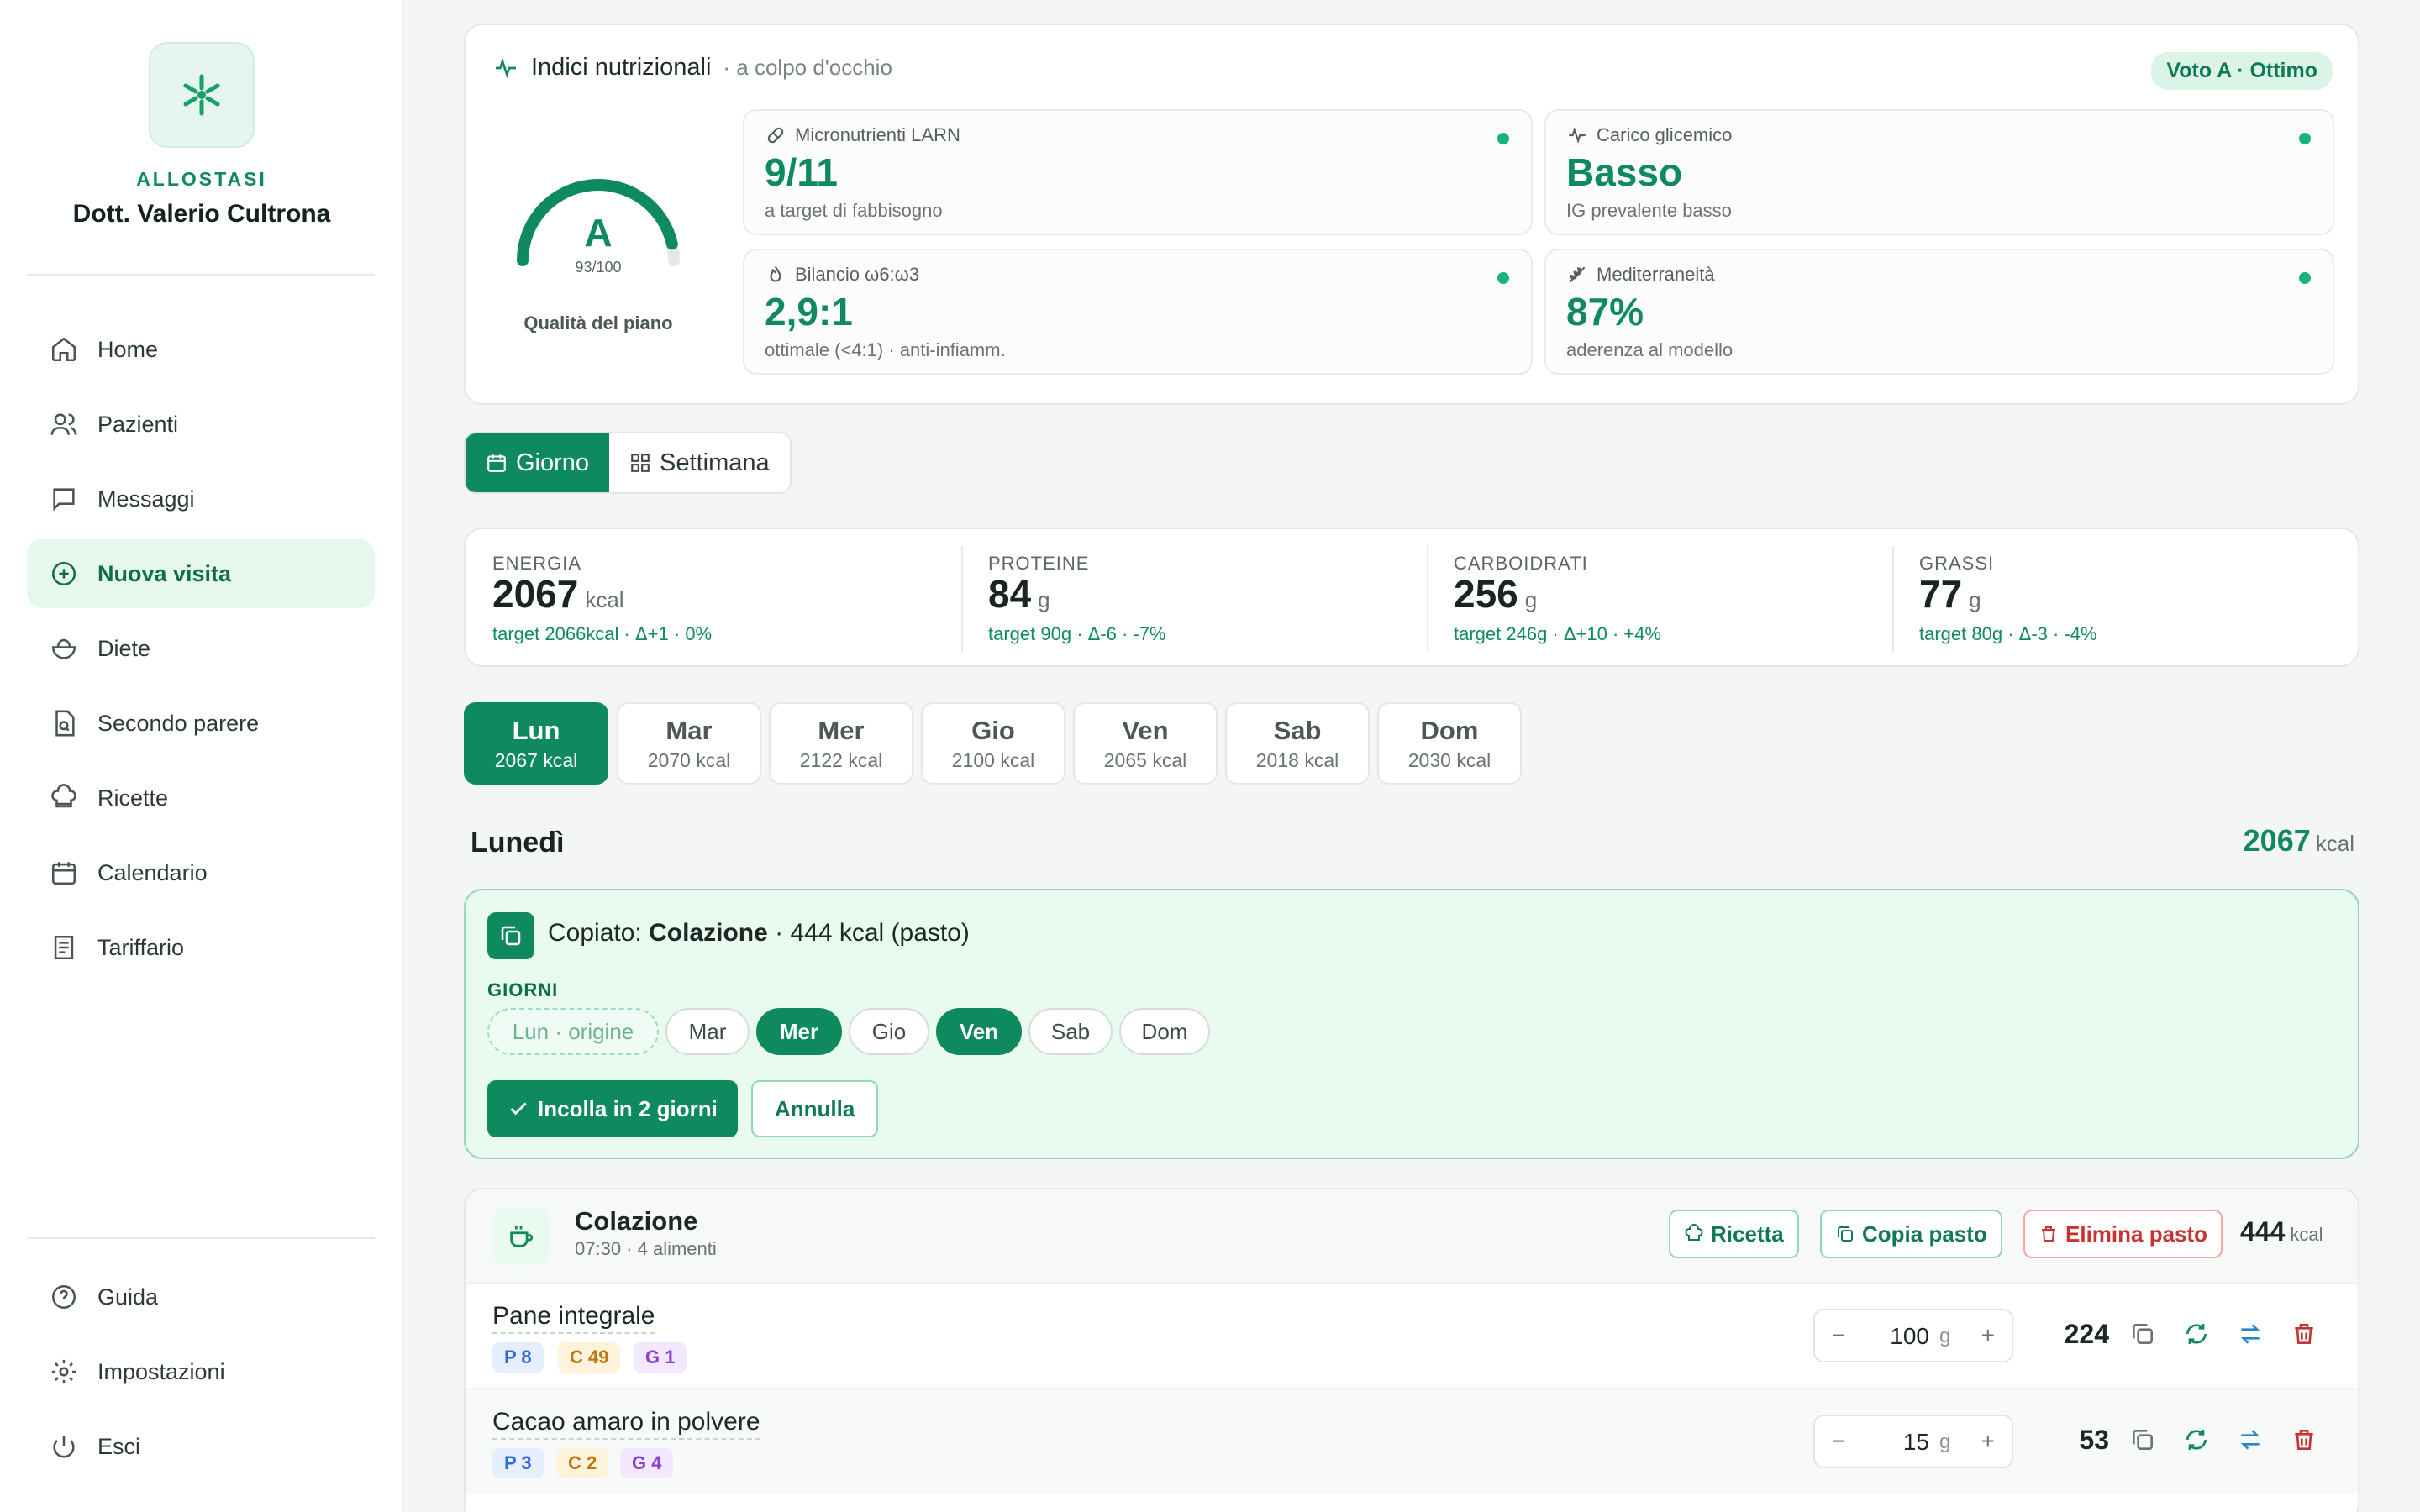  I want to click on fat-tag: G 4, so click(647, 1463).